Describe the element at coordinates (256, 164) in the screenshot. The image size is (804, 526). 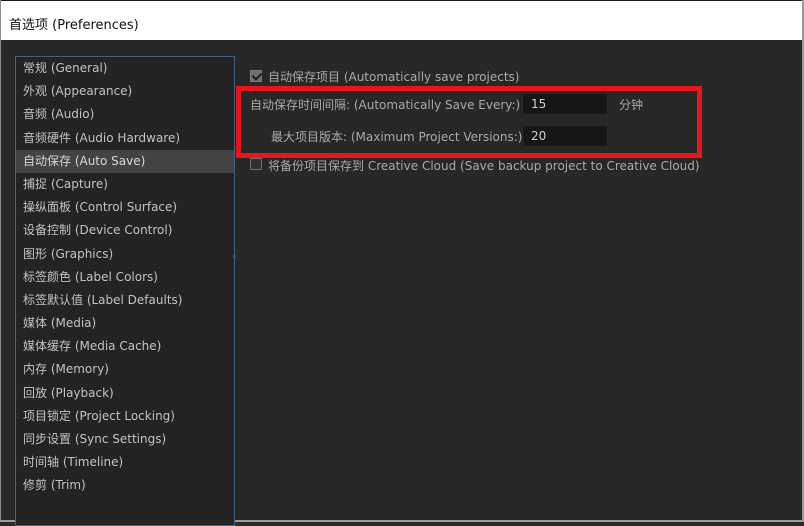
I see `cloud-backup-checkbox` at that location.